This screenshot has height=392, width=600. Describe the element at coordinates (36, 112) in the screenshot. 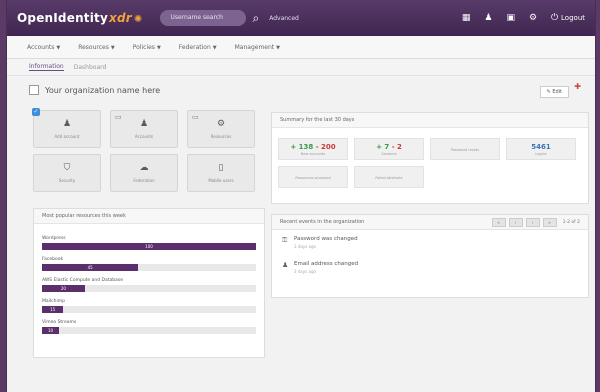

I see `check-icon: ✓` at that location.